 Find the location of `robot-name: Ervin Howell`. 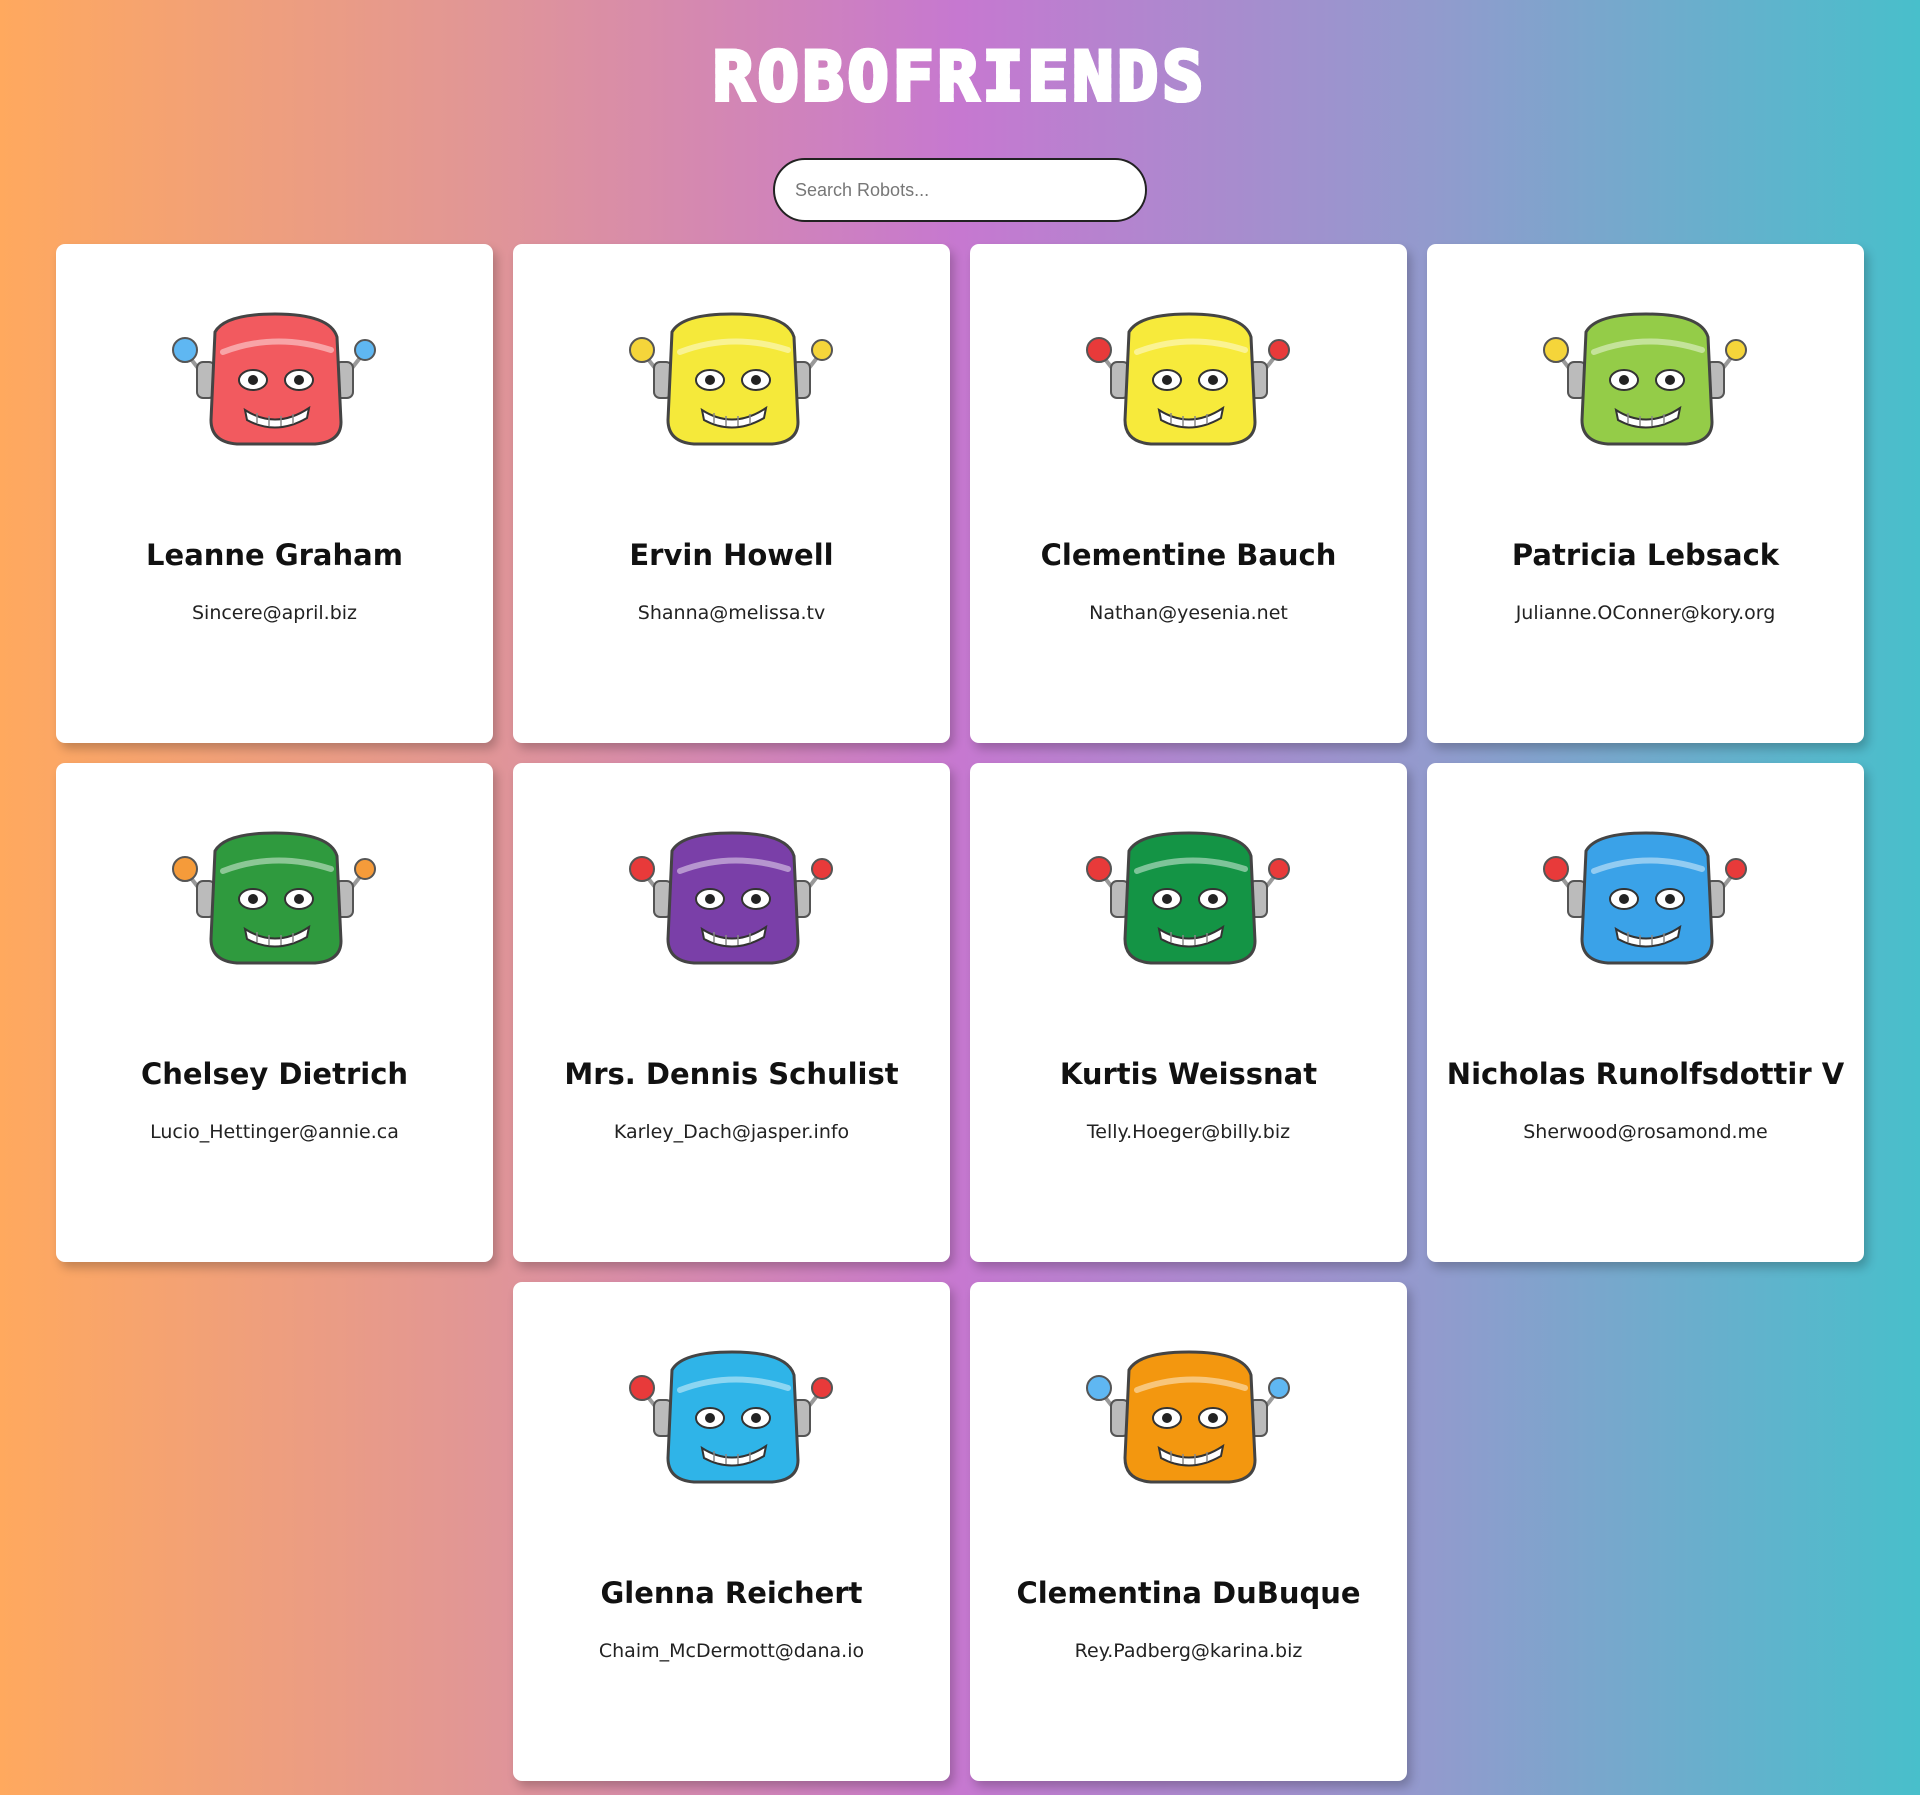

robot-name: Ervin Howell is located at coordinates (731, 555).